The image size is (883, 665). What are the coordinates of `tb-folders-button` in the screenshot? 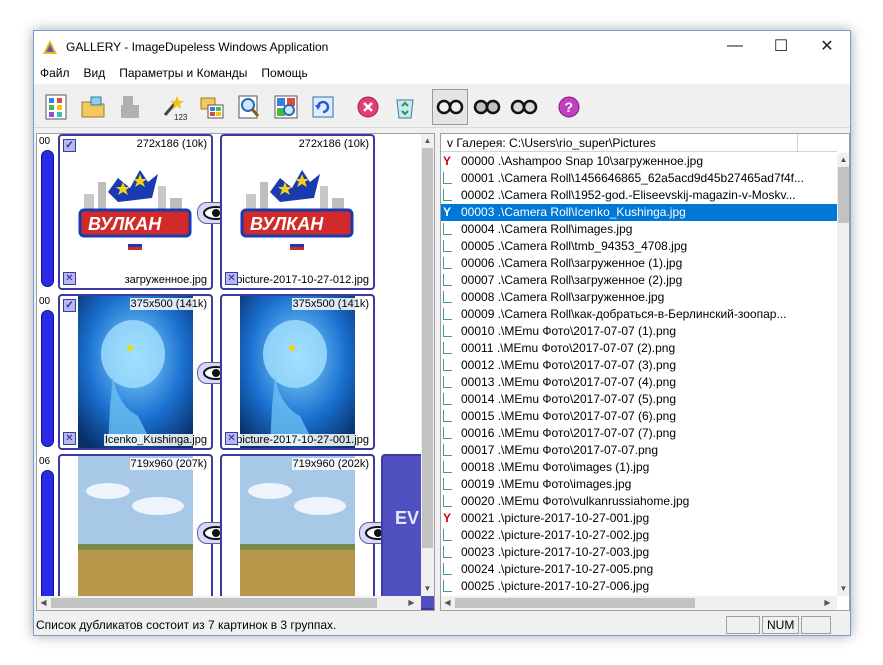 It's located at (212, 107).